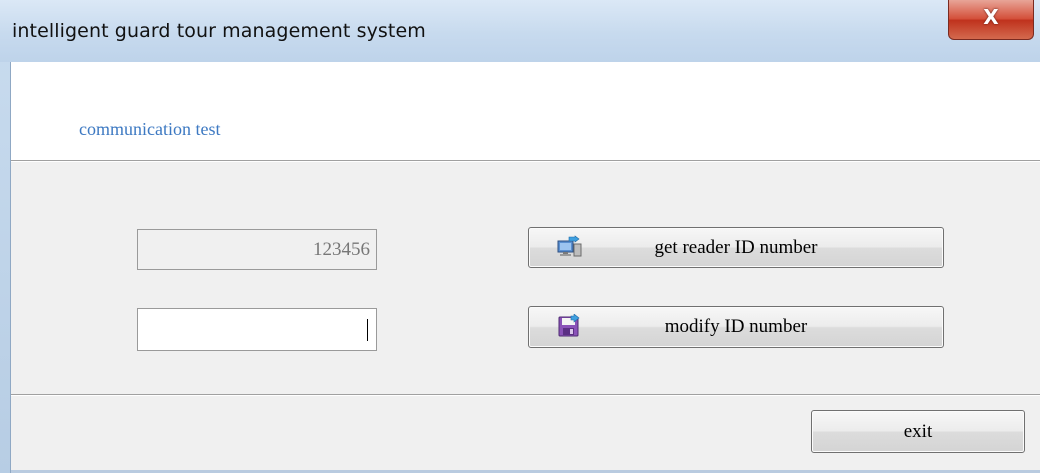  What do you see at coordinates (257, 249) in the screenshot?
I see `reader-id-display: 123456` at bounding box center [257, 249].